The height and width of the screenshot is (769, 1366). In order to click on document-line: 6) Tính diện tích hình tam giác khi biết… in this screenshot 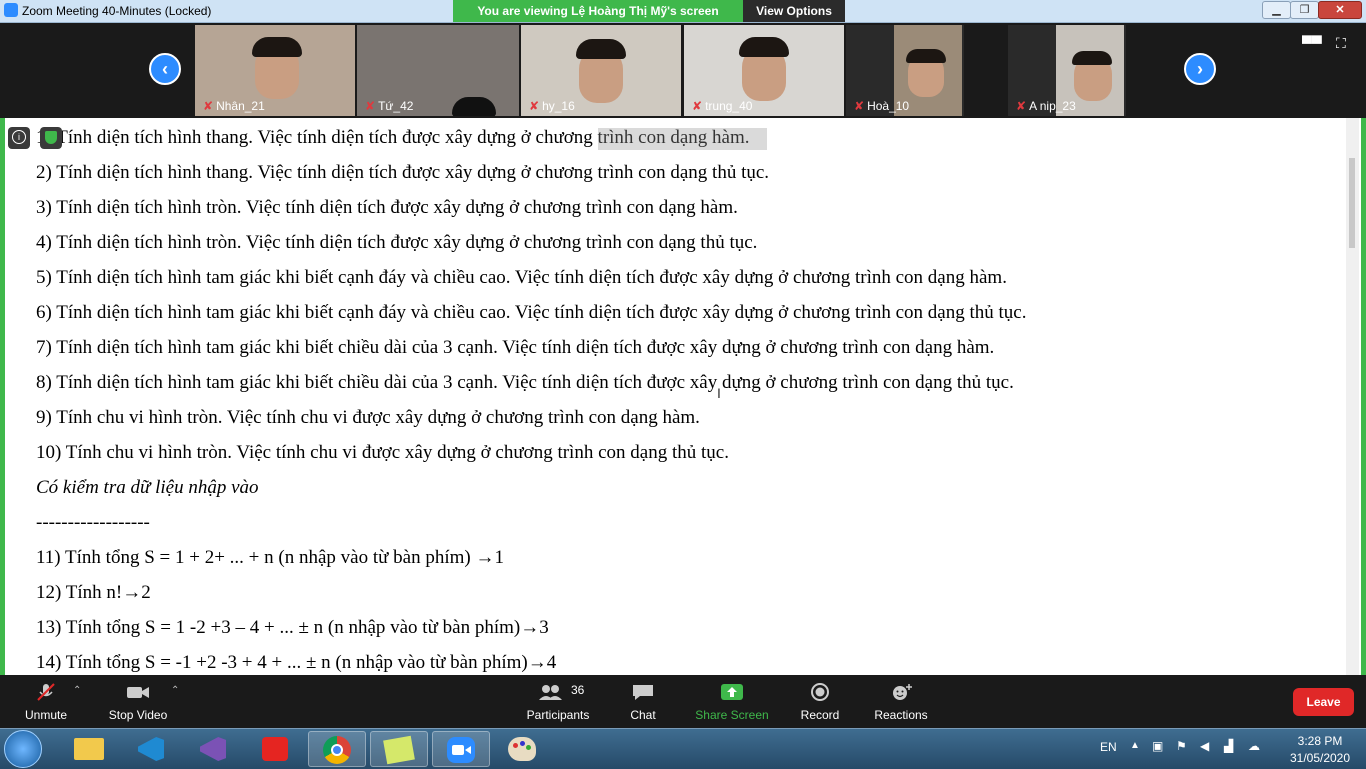, I will do `click(531, 312)`.